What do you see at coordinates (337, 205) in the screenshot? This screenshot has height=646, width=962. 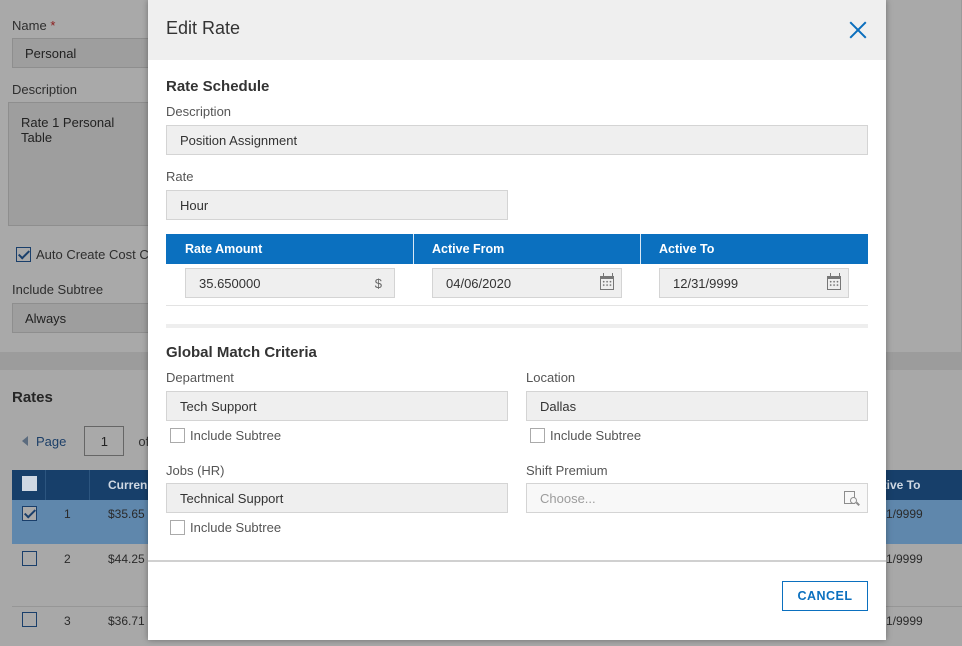 I see `rate-field: Hour` at bounding box center [337, 205].